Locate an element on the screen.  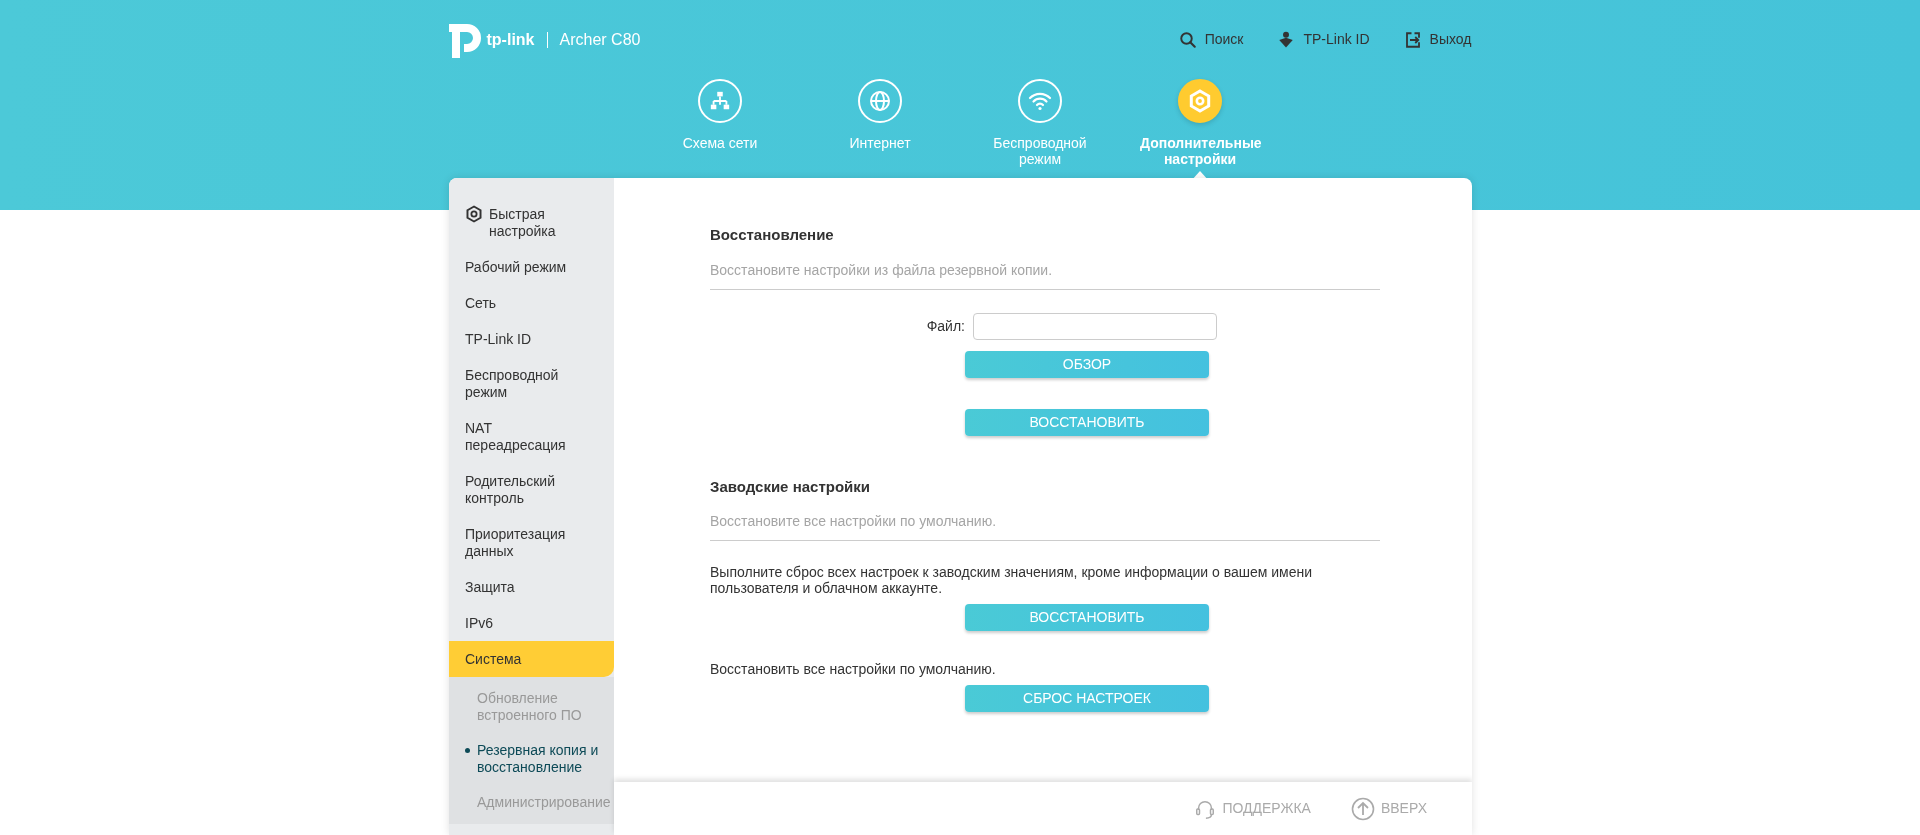
description-text: Выполните сброс всех настроек к заводским значениям, кроме информации о вашем имени пользователя и облачном аккаунте. is located at coordinates (1012, 580).